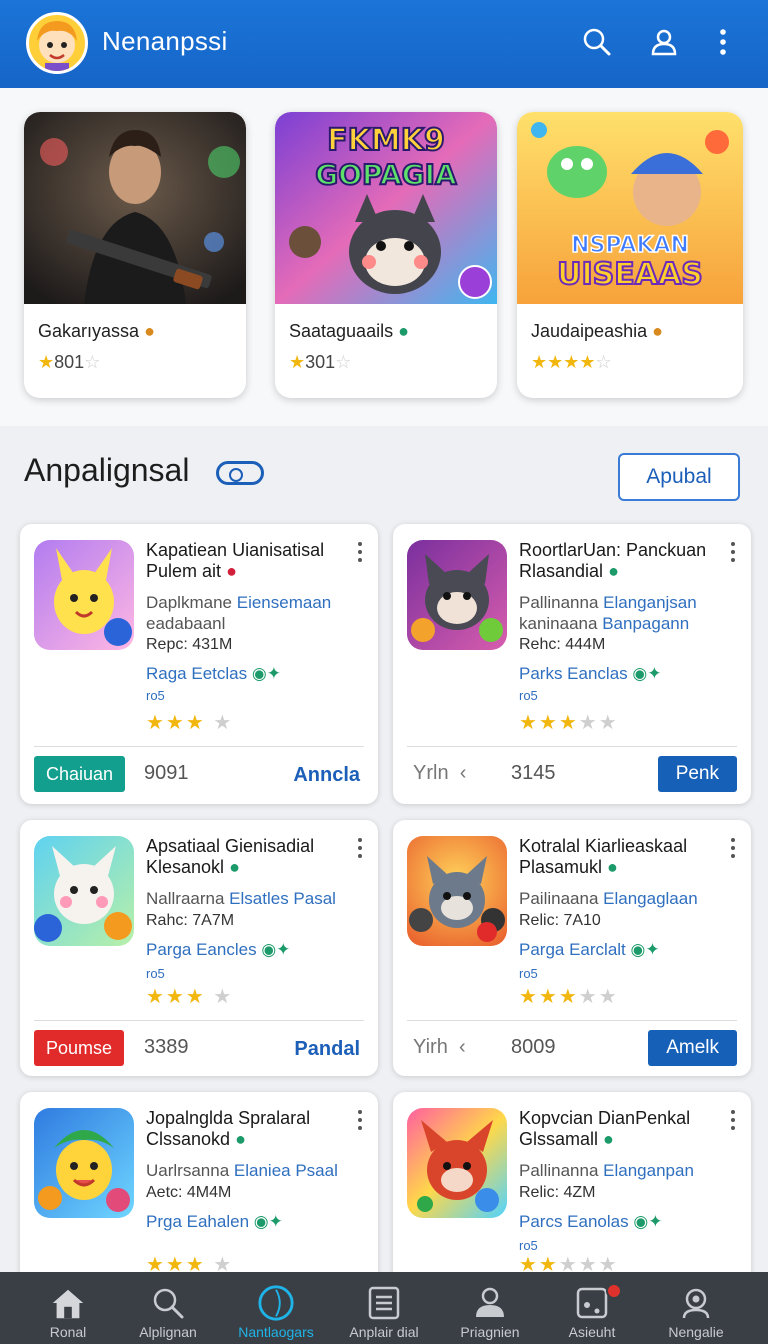 Image resolution: width=768 pixels, height=1344 pixels. Describe the element at coordinates (96, 331) in the screenshot. I see `featured-title: Gakarıyassa ●` at that location.